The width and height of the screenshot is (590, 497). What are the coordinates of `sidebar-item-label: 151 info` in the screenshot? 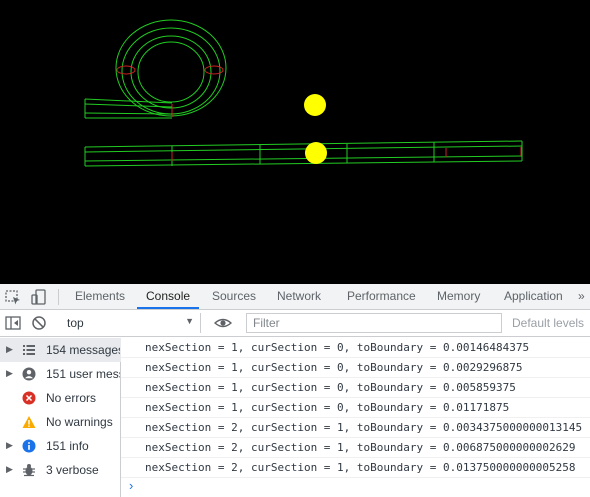 It's located at (67, 446).